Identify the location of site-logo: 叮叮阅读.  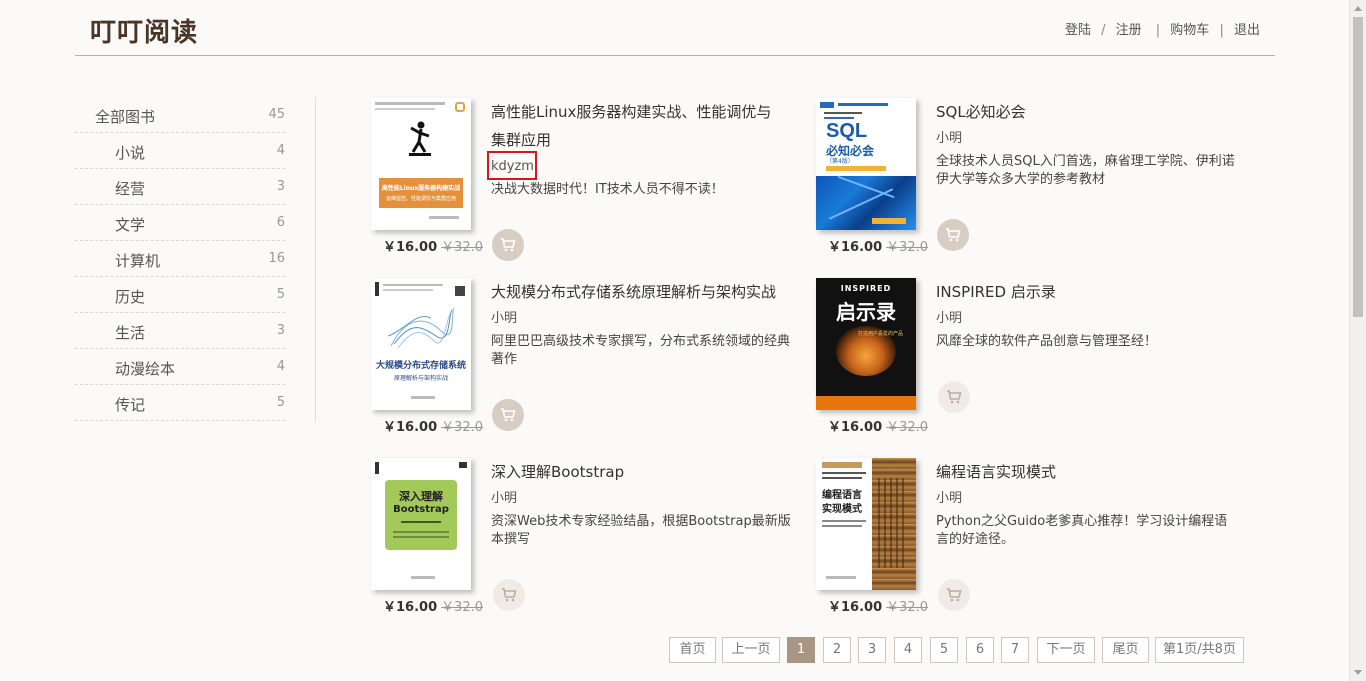
(144, 30).